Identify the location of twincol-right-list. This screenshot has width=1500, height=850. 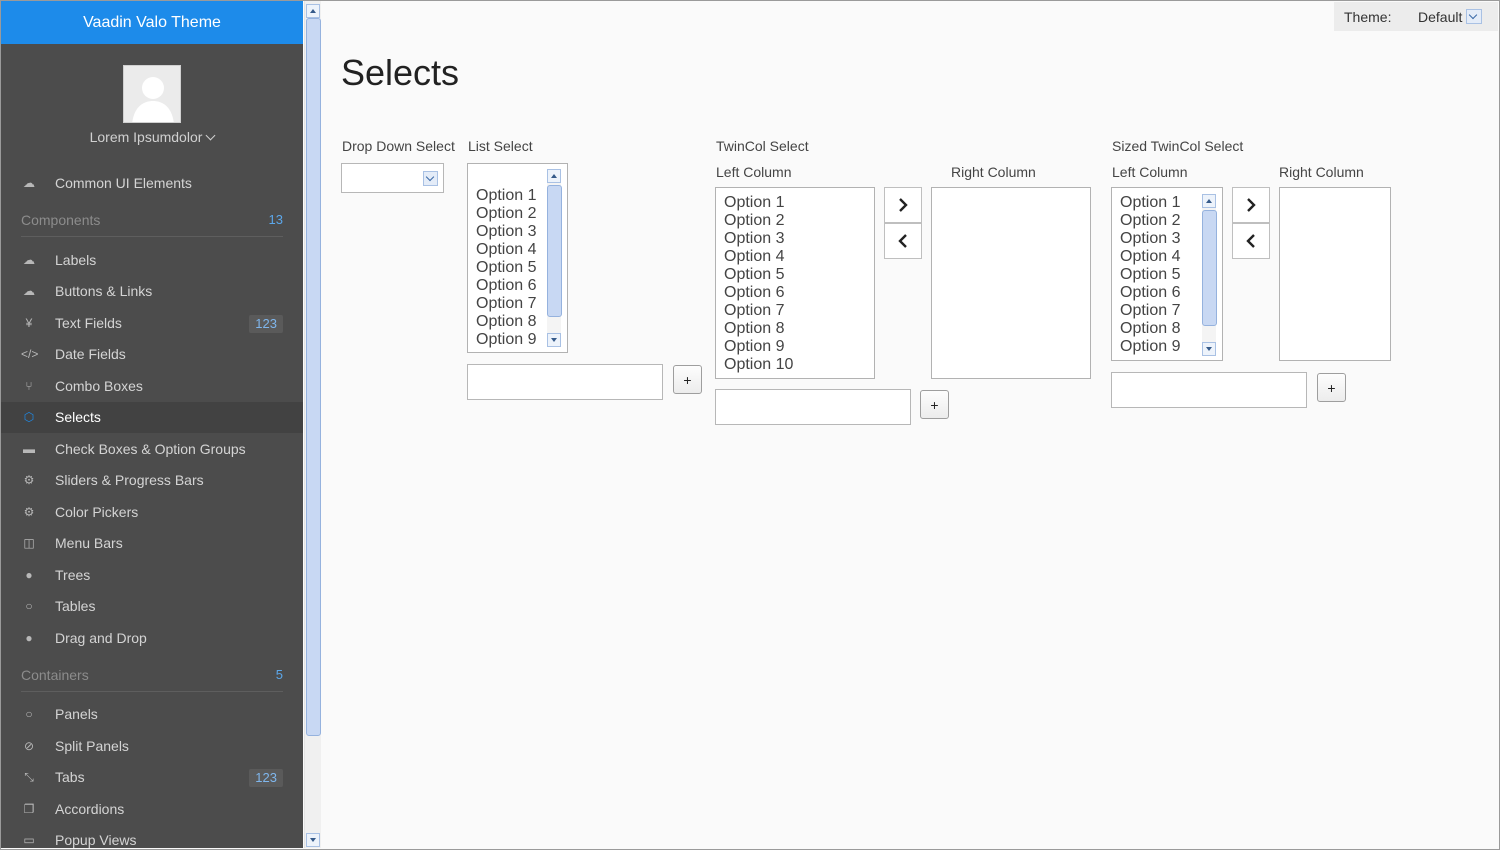
(1011, 283).